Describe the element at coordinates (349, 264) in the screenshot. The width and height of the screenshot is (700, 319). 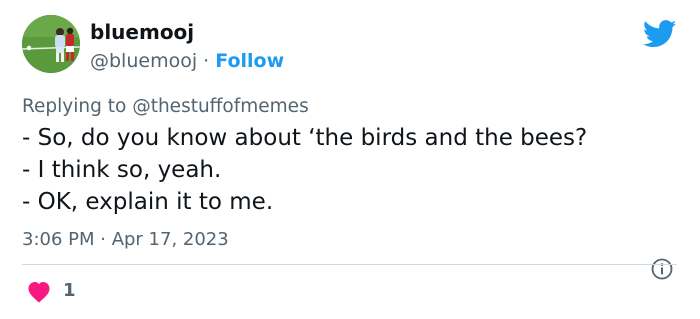
I see `divider` at that location.